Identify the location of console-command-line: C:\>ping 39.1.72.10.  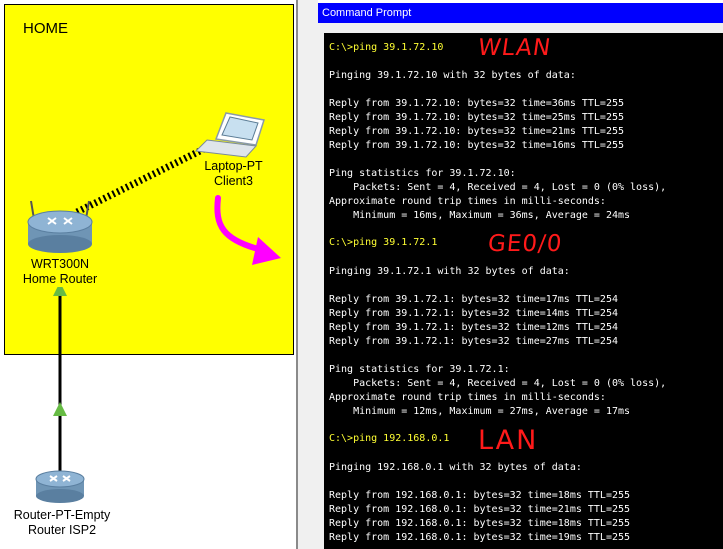
(386, 47).